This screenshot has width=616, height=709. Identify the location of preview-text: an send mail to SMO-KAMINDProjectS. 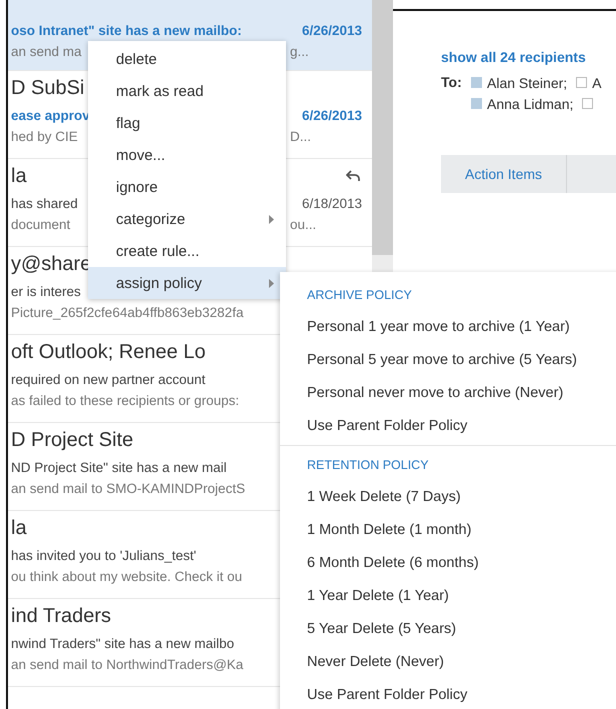
(128, 488).